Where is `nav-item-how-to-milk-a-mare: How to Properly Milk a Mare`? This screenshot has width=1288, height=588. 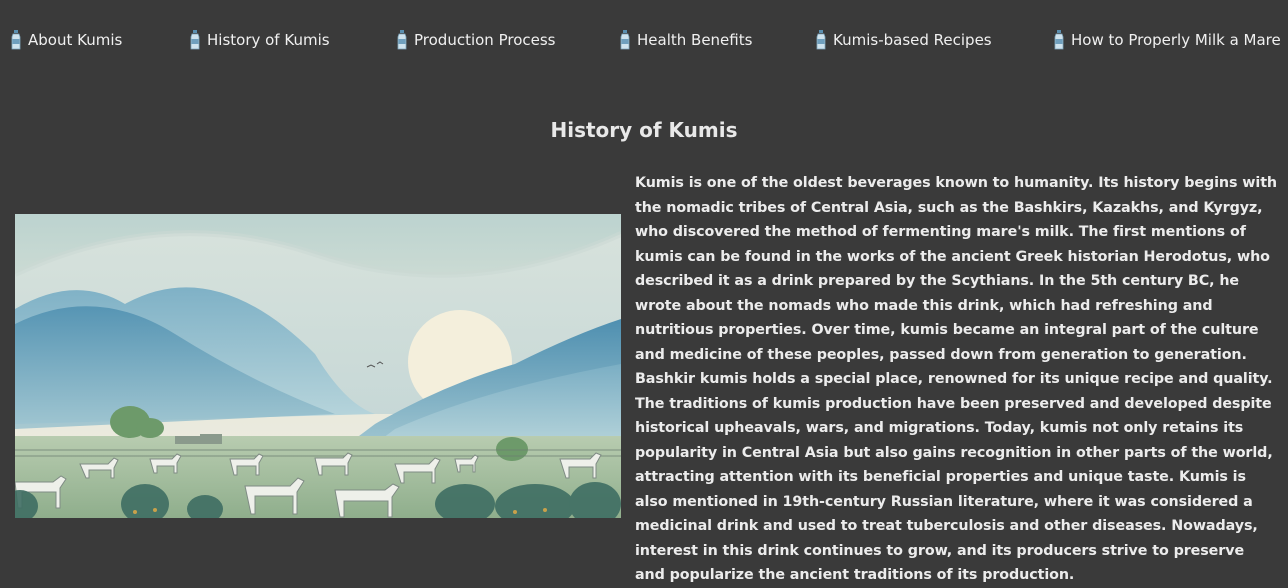
nav-item-how-to-milk-a-mare: How to Properly Milk a Mare is located at coordinates (1167, 40).